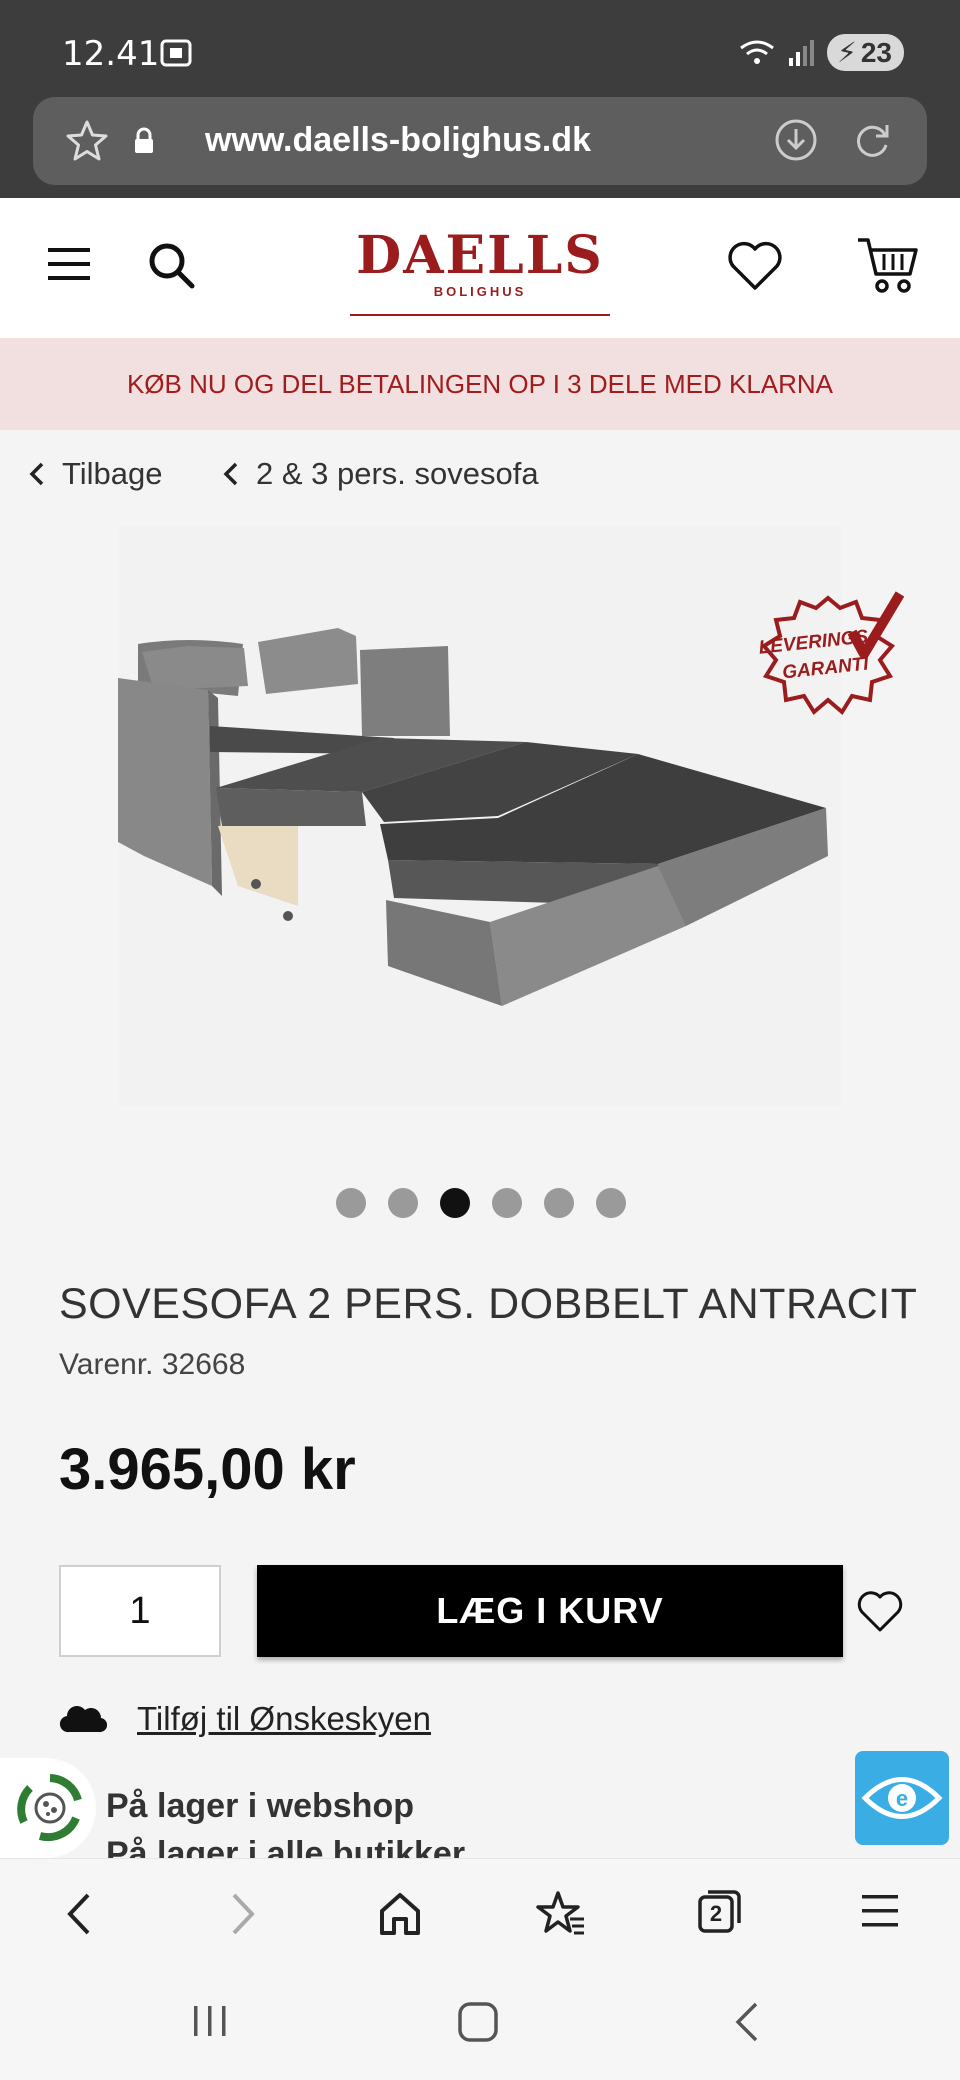 This screenshot has width=960, height=2080. I want to click on battery-indicator: ⚡ 23, so click(865, 52).